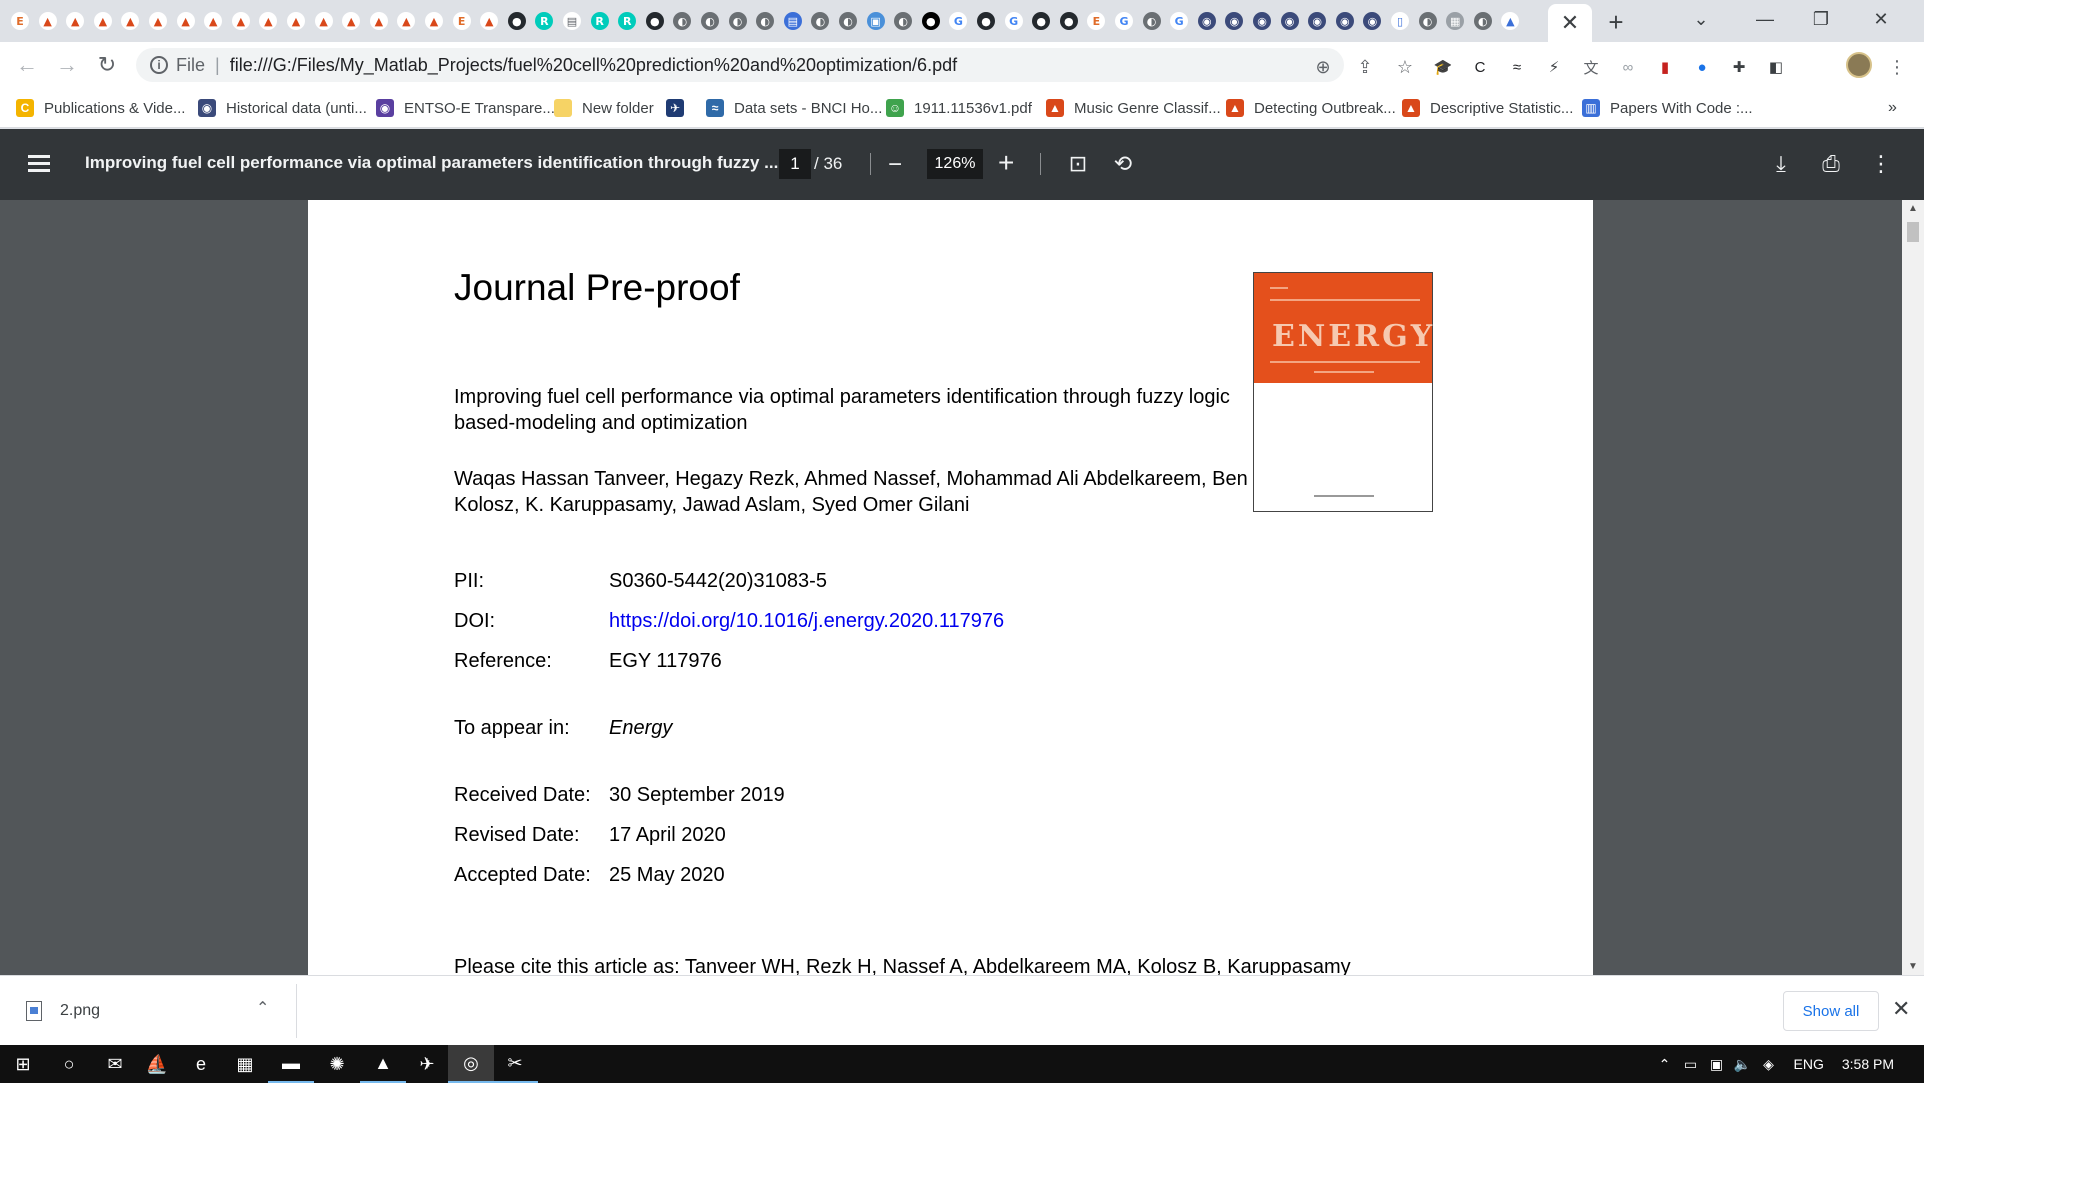 This screenshot has height=1202, width=2086. What do you see at coordinates (1006, 163) in the screenshot?
I see `zoom-in-button: +` at bounding box center [1006, 163].